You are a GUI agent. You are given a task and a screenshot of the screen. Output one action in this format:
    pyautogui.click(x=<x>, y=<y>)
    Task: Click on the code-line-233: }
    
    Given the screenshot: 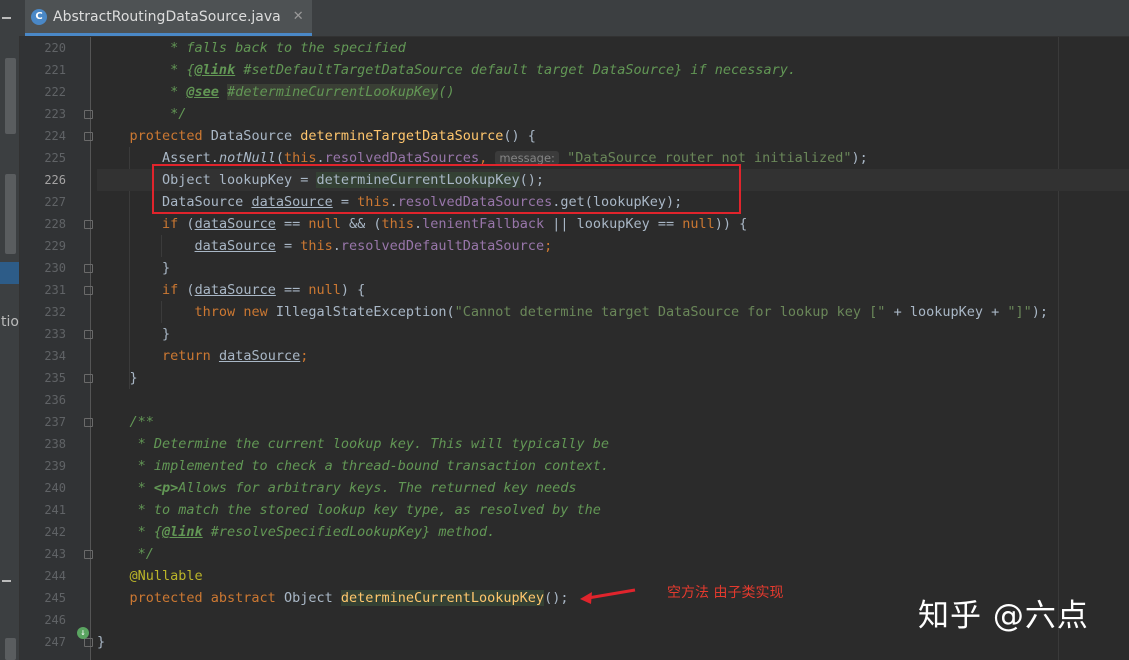 What is the action you would take?
    pyautogui.click(x=166, y=334)
    